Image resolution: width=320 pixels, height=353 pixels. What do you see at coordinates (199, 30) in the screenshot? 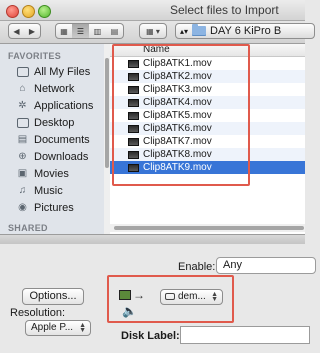
I see `folder-icon` at bounding box center [199, 30].